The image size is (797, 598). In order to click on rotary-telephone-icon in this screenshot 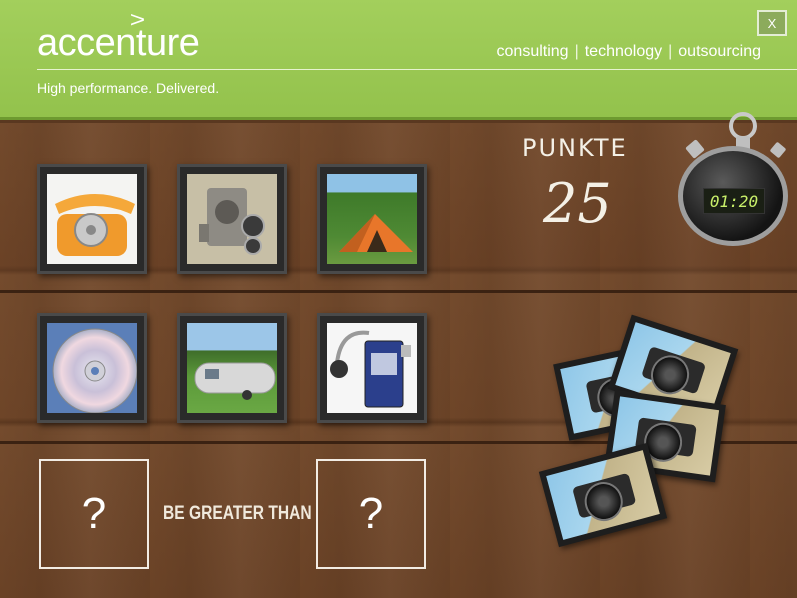, I will do `click(92, 219)`.